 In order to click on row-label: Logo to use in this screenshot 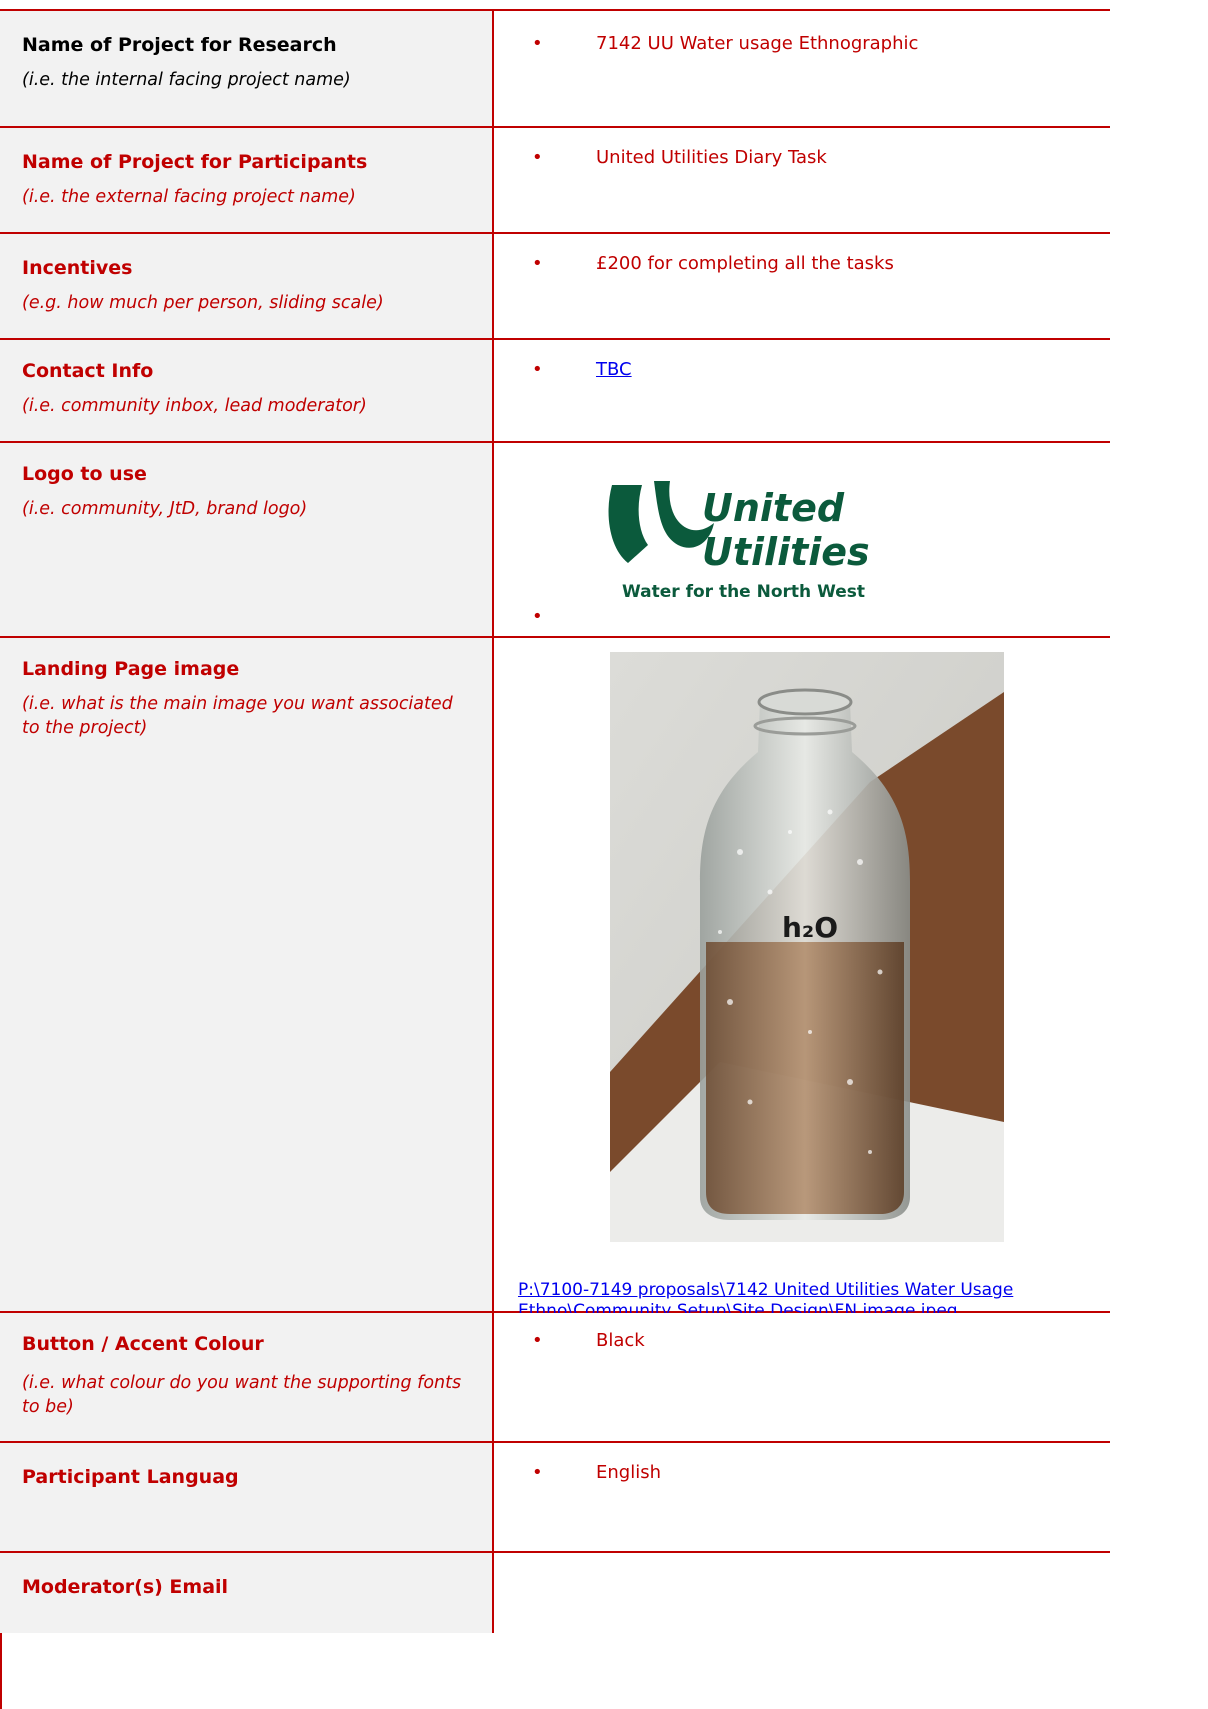, I will do `click(84, 474)`.